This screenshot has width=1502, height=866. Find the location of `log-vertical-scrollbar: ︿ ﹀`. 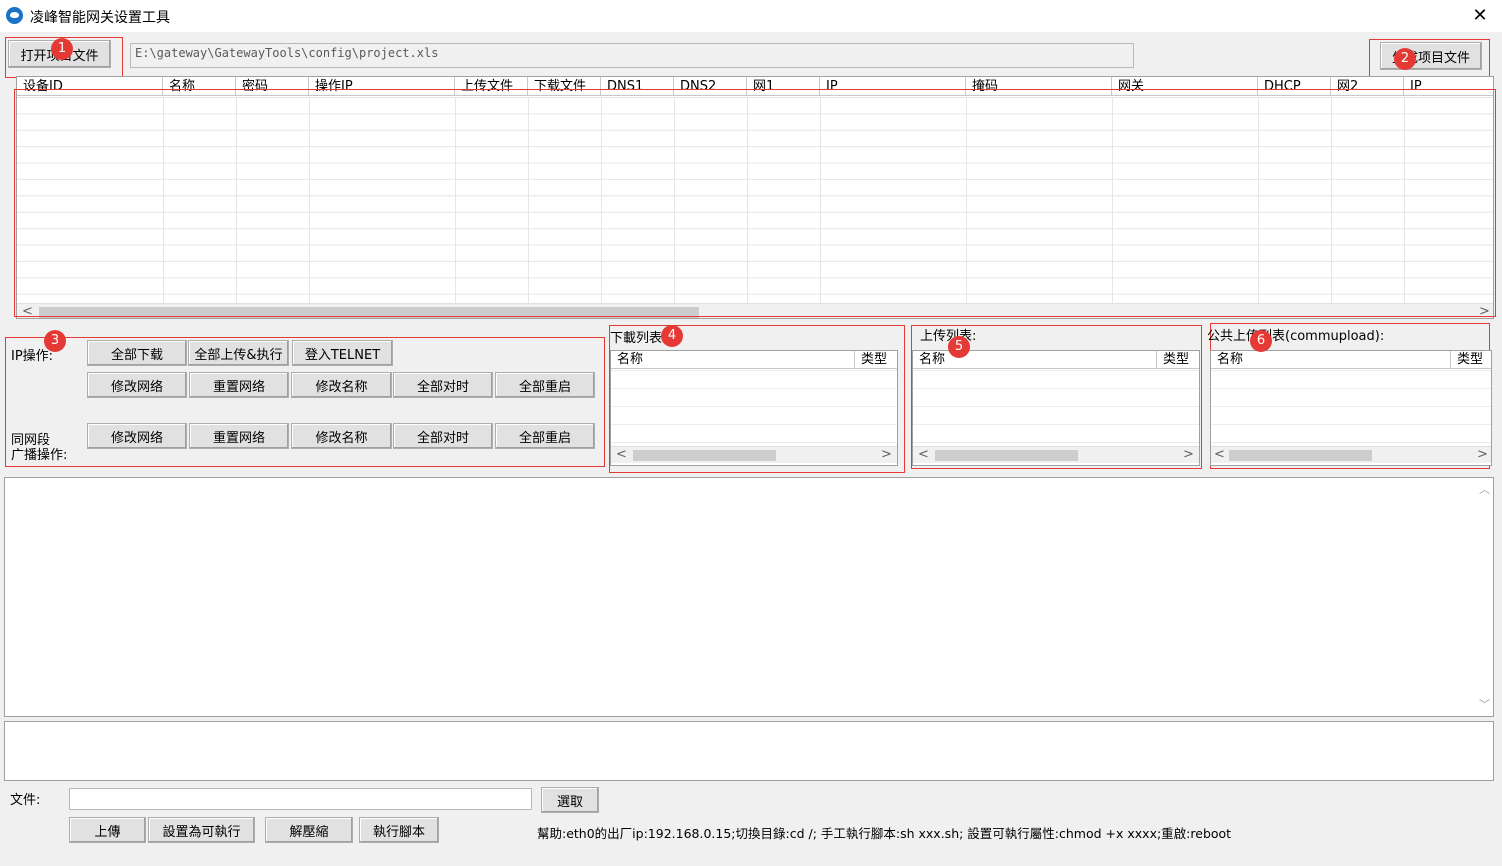

log-vertical-scrollbar: ︿ ﹀ is located at coordinates (1484, 597).